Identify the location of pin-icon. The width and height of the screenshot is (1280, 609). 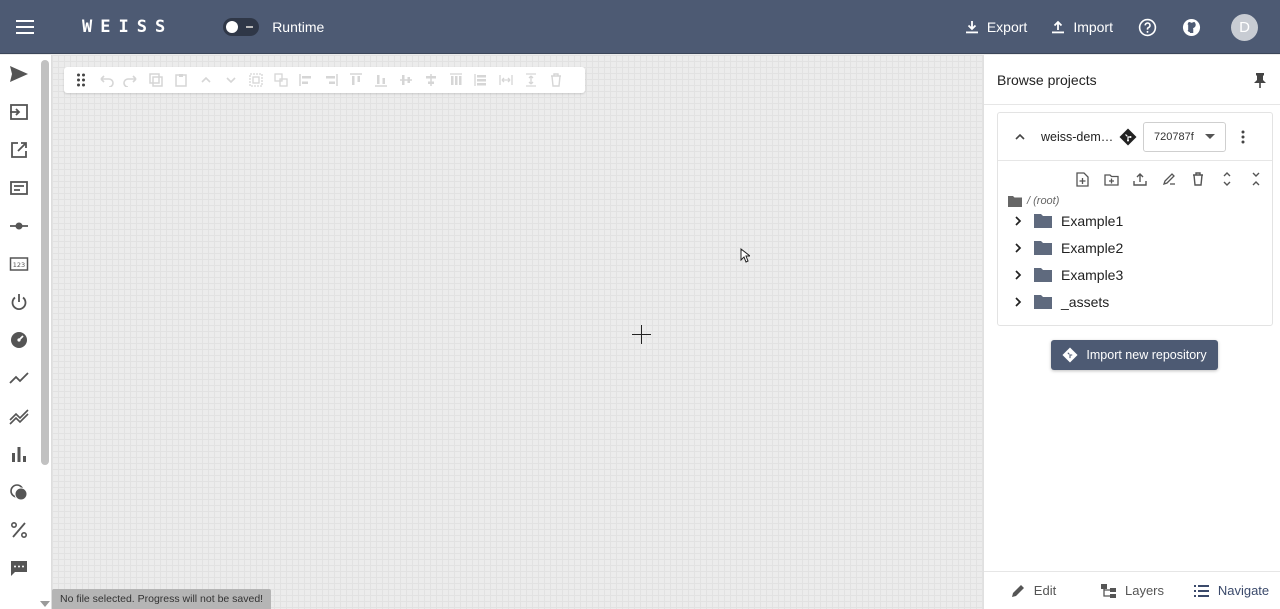
(1260, 80).